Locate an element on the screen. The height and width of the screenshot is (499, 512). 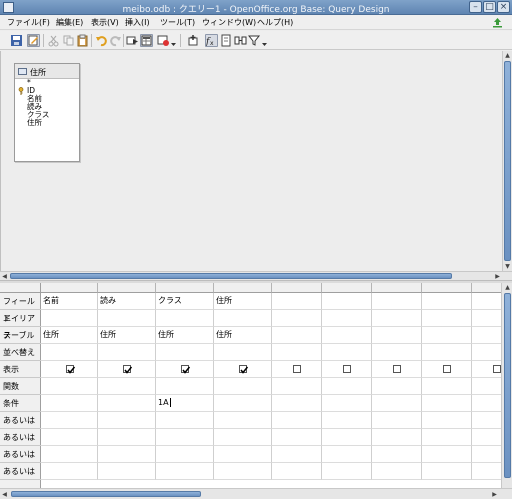
save-icon is located at coordinates (16, 40).